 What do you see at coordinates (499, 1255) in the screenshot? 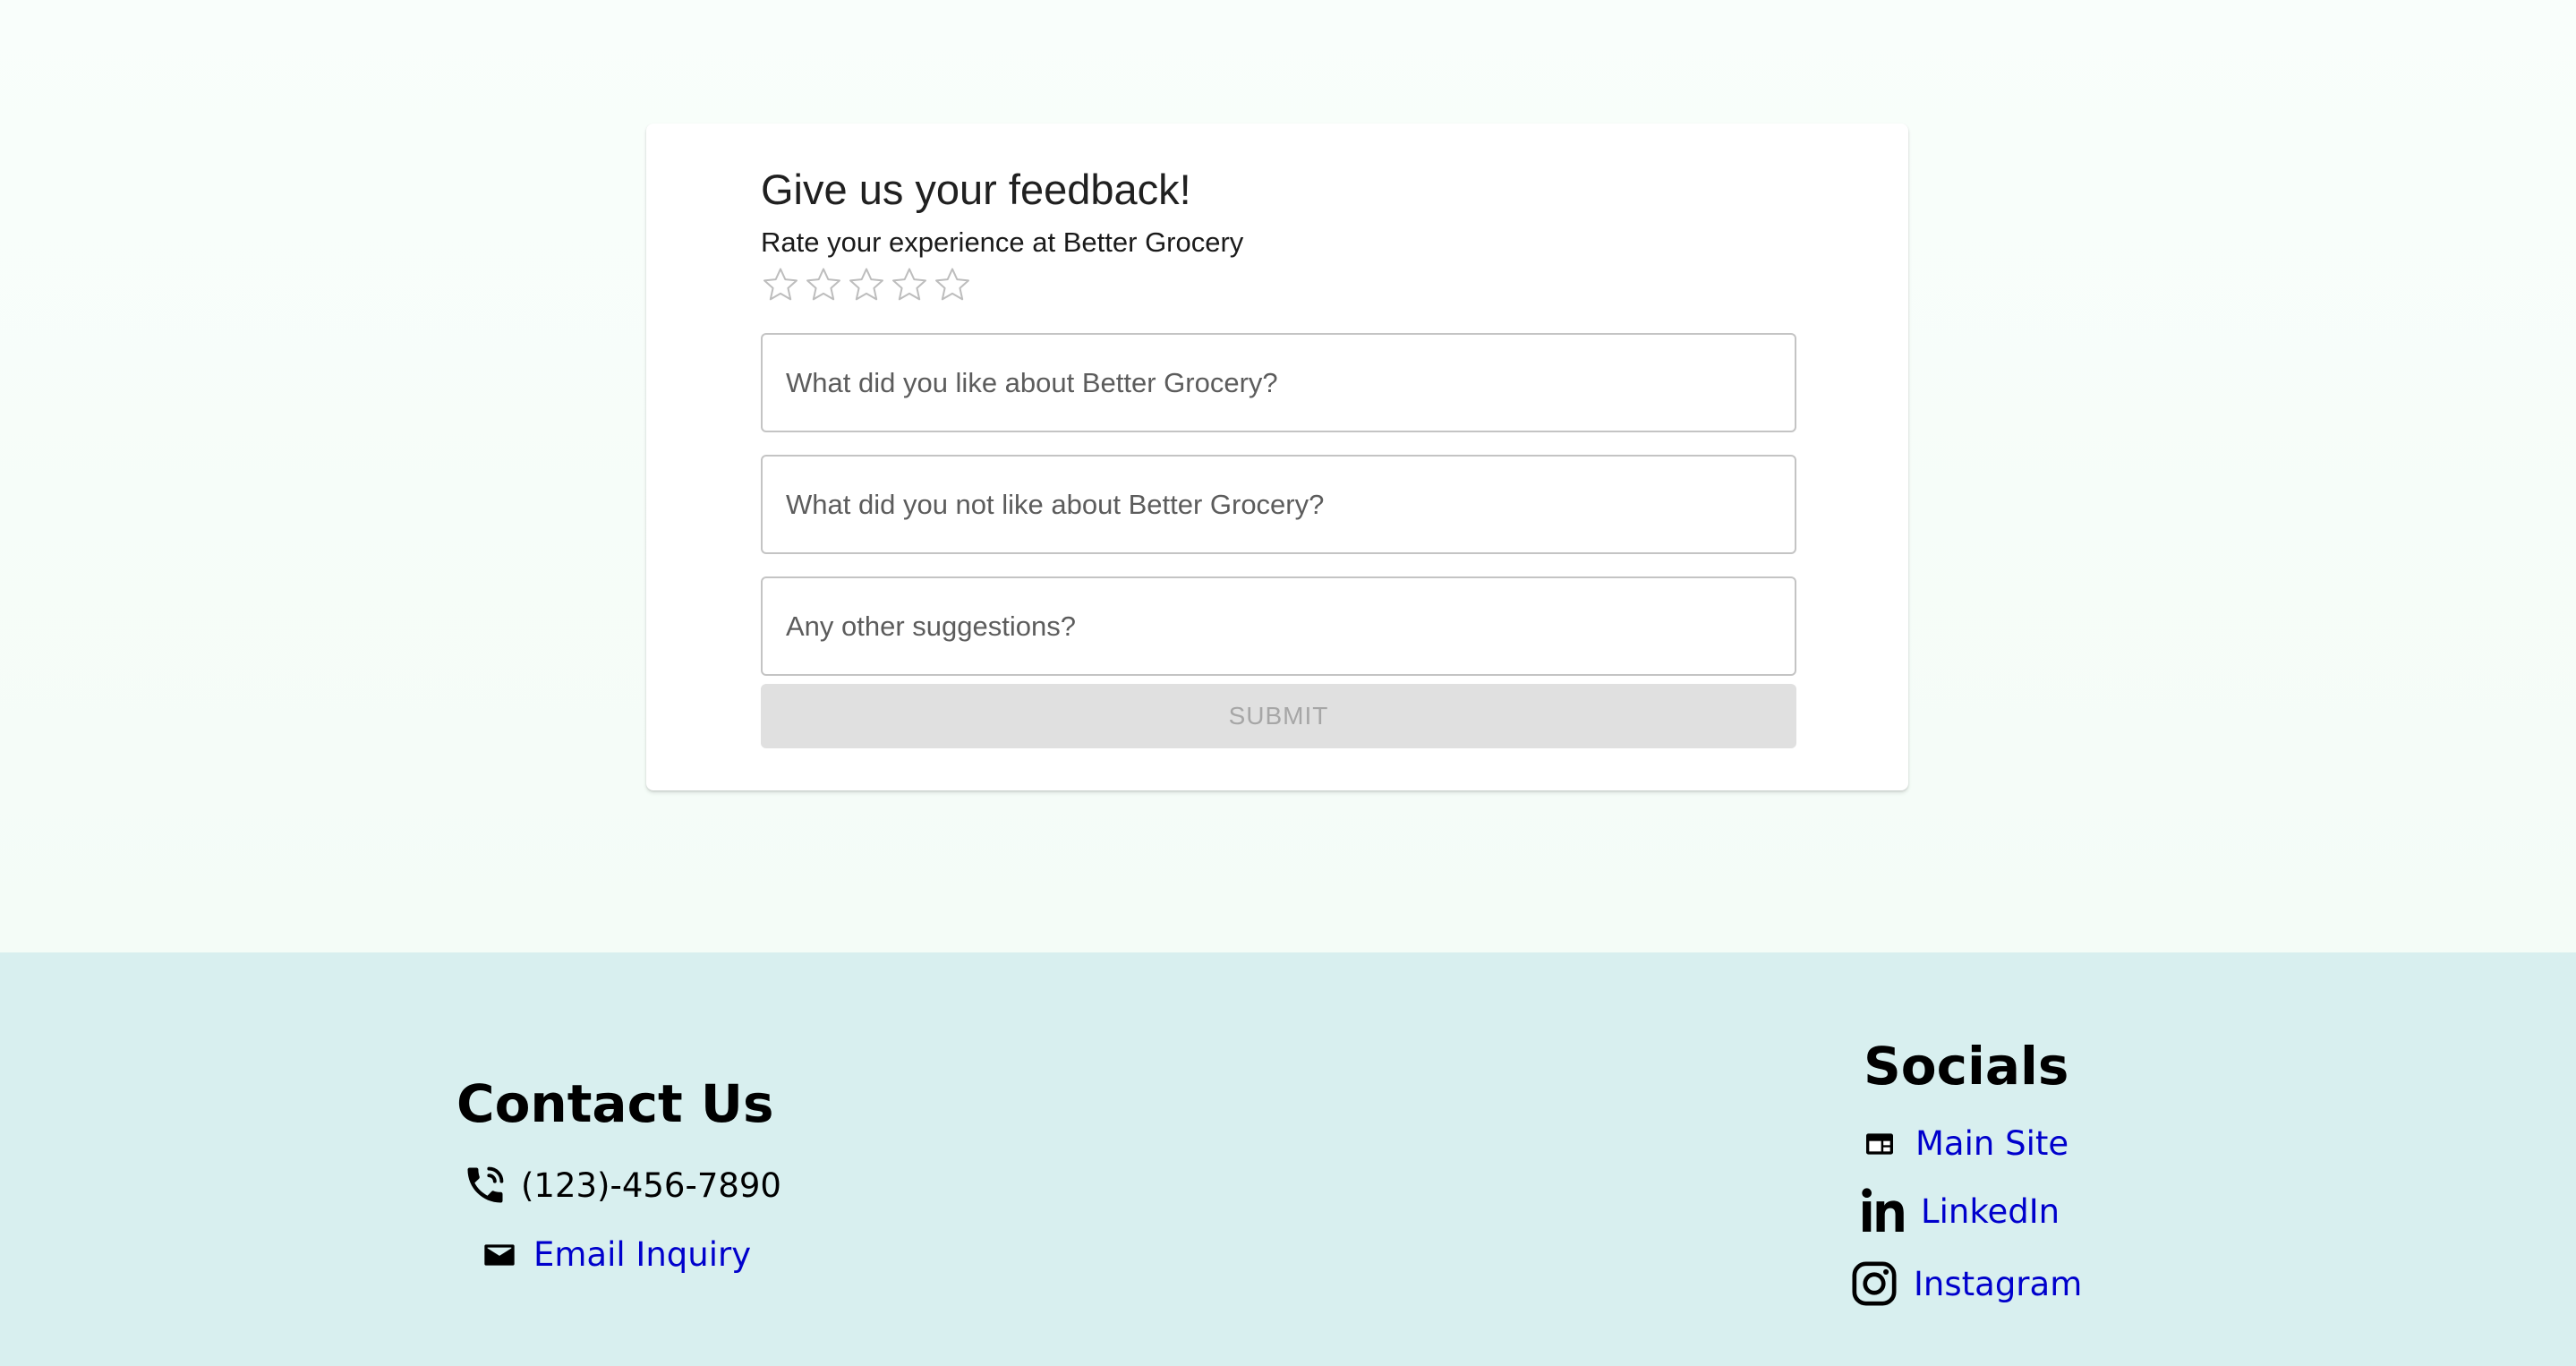
I see `mail-icon` at bounding box center [499, 1255].